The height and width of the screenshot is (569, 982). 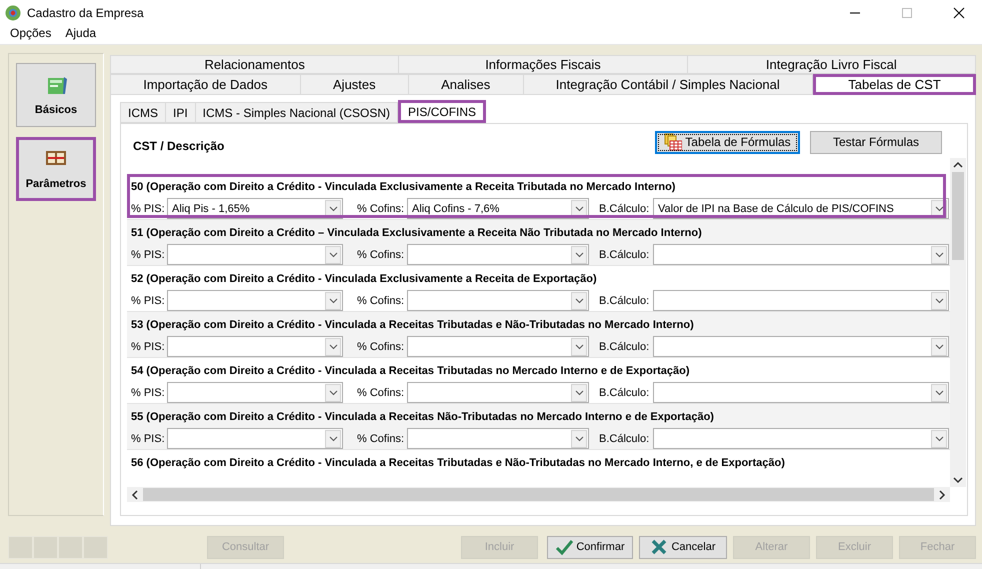 What do you see at coordinates (907, 13) in the screenshot?
I see `maximize-icon` at bounding box center [907, 13].